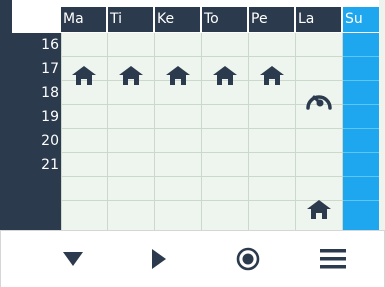 The height and width of the screenshot is (287, 385). I want to click on day-label: Ti, so click(116, 19).